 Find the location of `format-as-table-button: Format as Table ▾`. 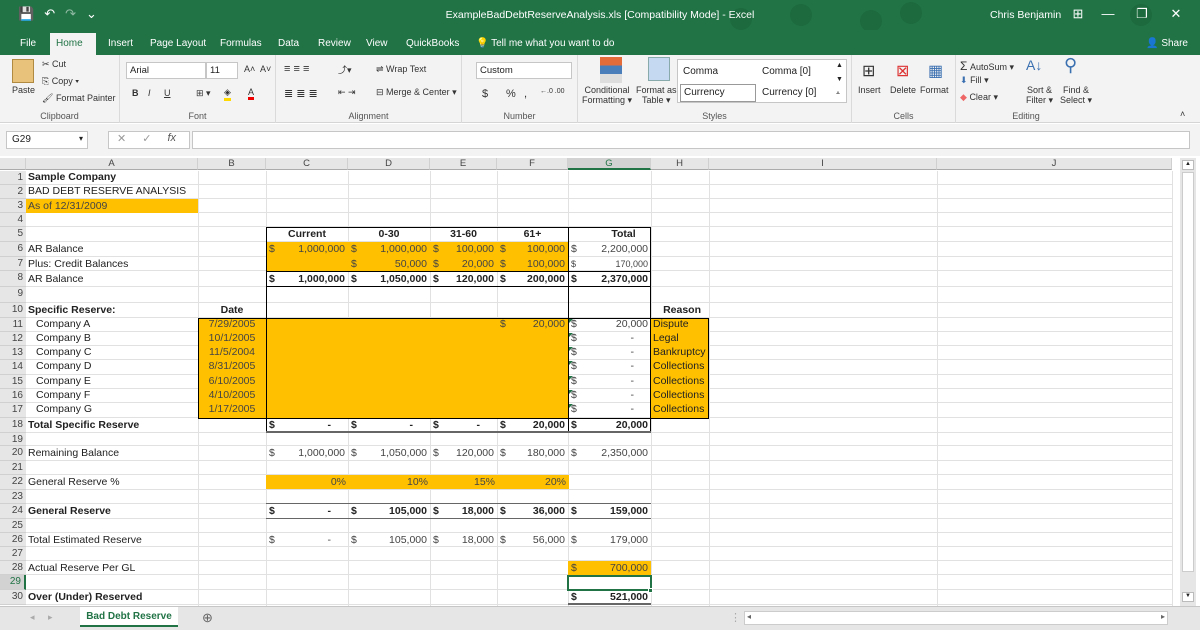

format-as-table-button: Format as Table ▾ is located at coordinates (656, 95).